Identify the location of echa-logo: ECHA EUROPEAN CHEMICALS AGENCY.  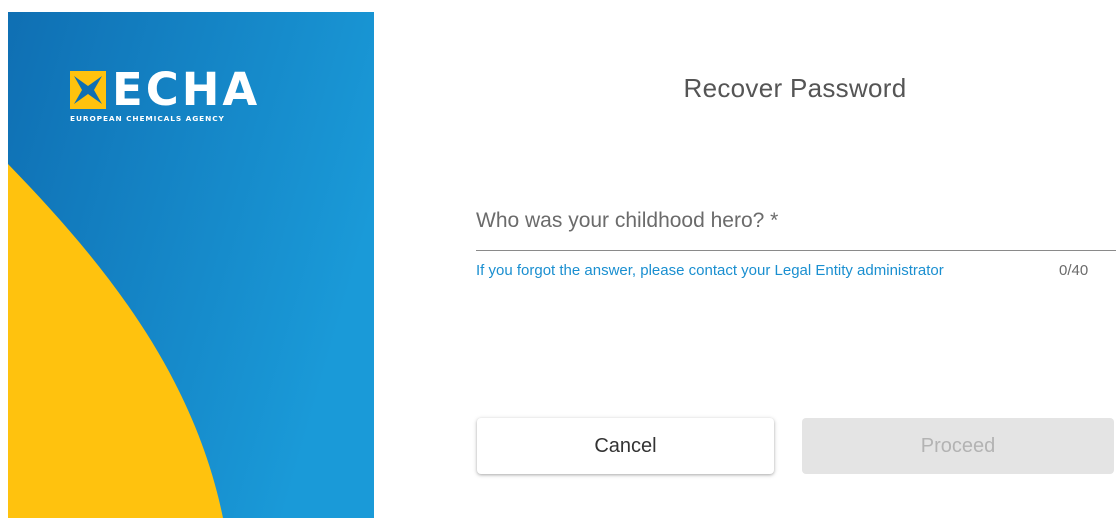
(178, 96).